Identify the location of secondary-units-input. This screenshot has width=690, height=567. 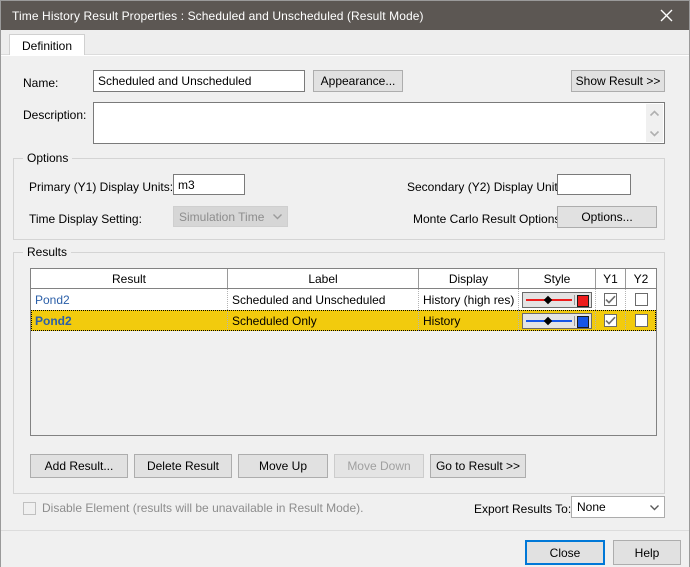
(594, 184).